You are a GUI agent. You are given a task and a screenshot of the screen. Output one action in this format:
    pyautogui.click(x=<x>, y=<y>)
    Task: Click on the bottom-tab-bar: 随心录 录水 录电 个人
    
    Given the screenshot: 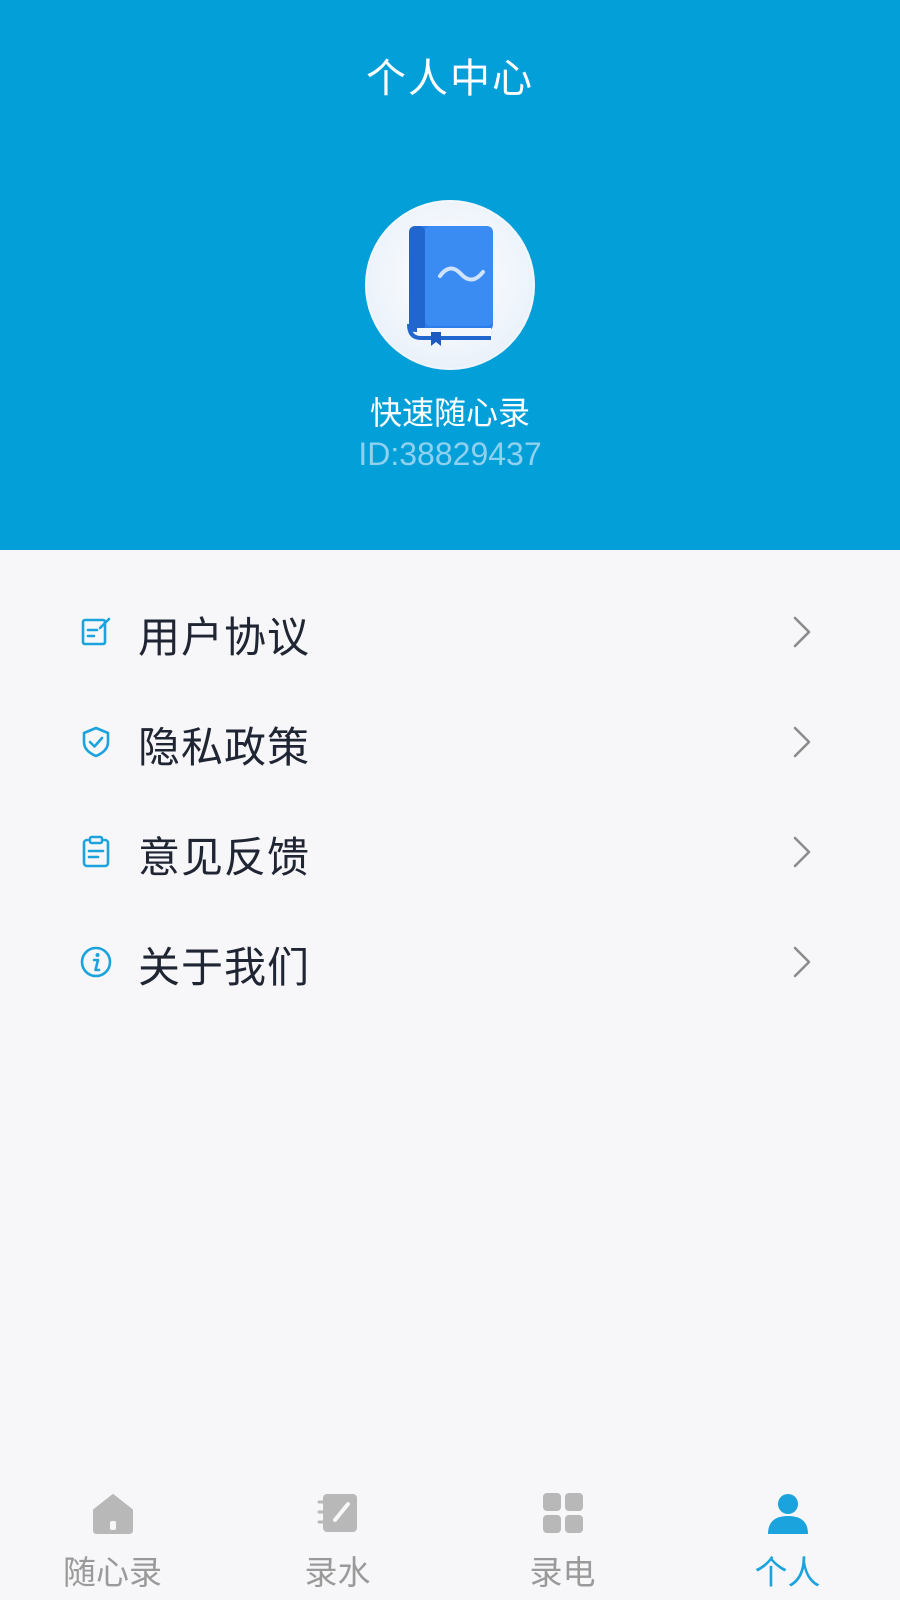 What is the action you would take?
    pyautogui.click(x=450, y=1535)
    